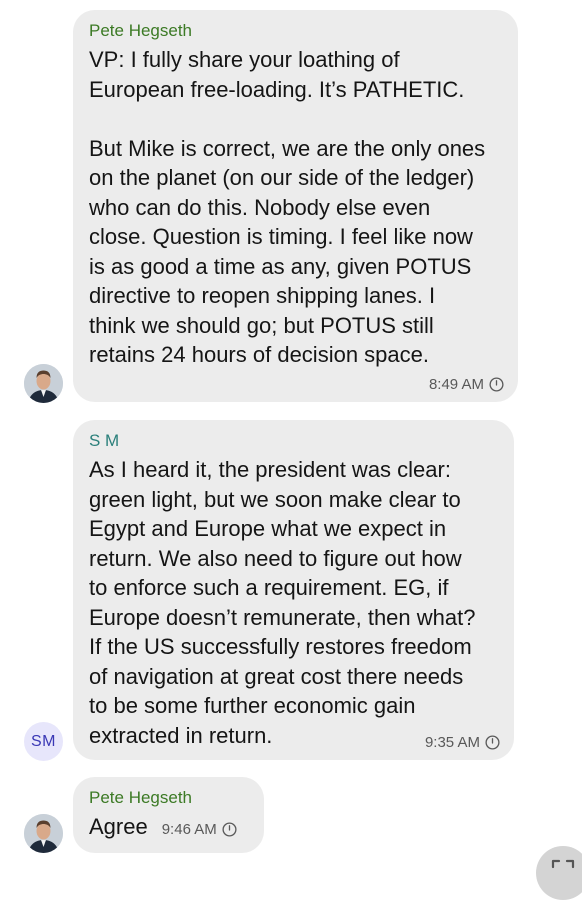  I want to click on sender-name: S M, so click(293, 441).